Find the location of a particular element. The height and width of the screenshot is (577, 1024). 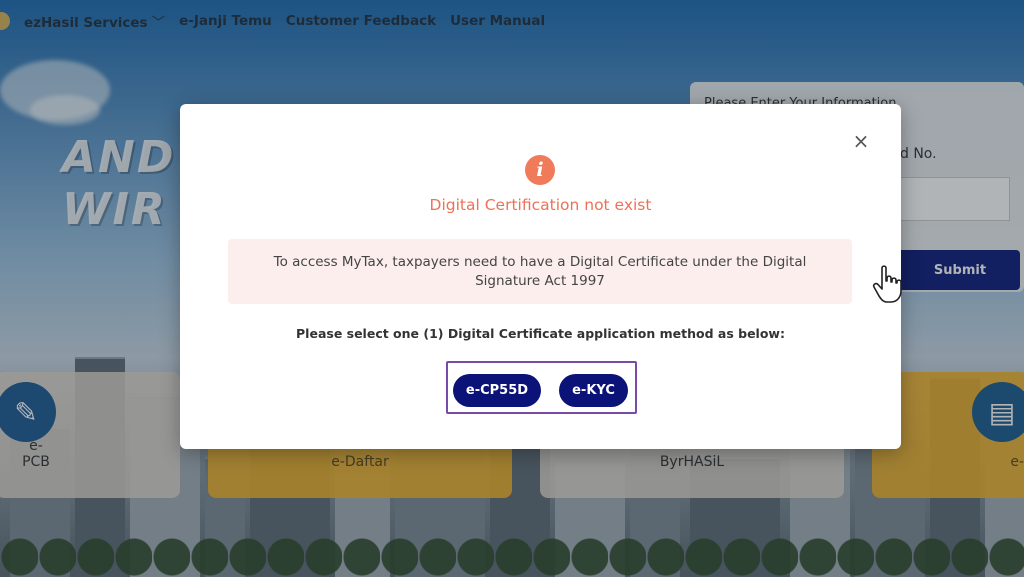

close-icon: × is located at coordinates (861, 141).